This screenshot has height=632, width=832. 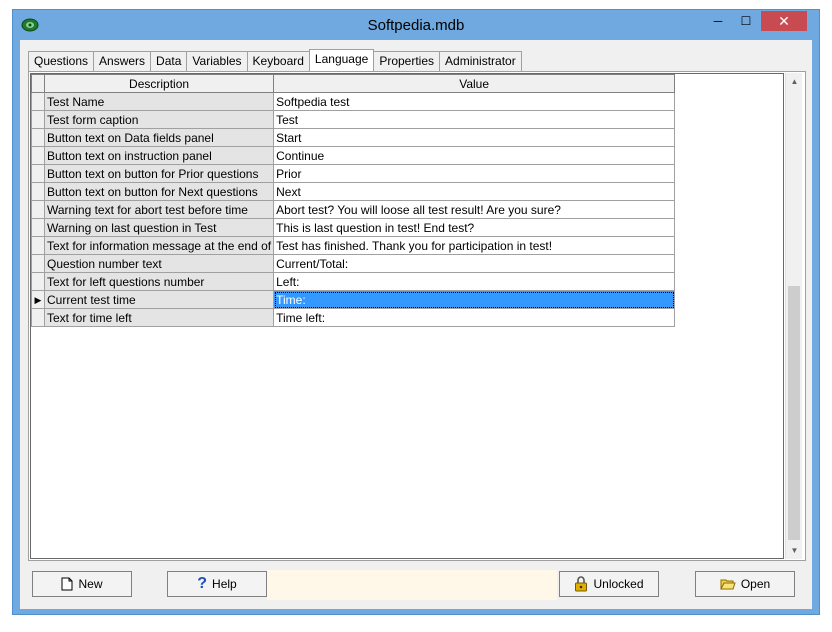 What do you see at coordinates (159, 119) in the screenshot?
I see `description-cell: Test form caption` at bounding box center [159, 119].